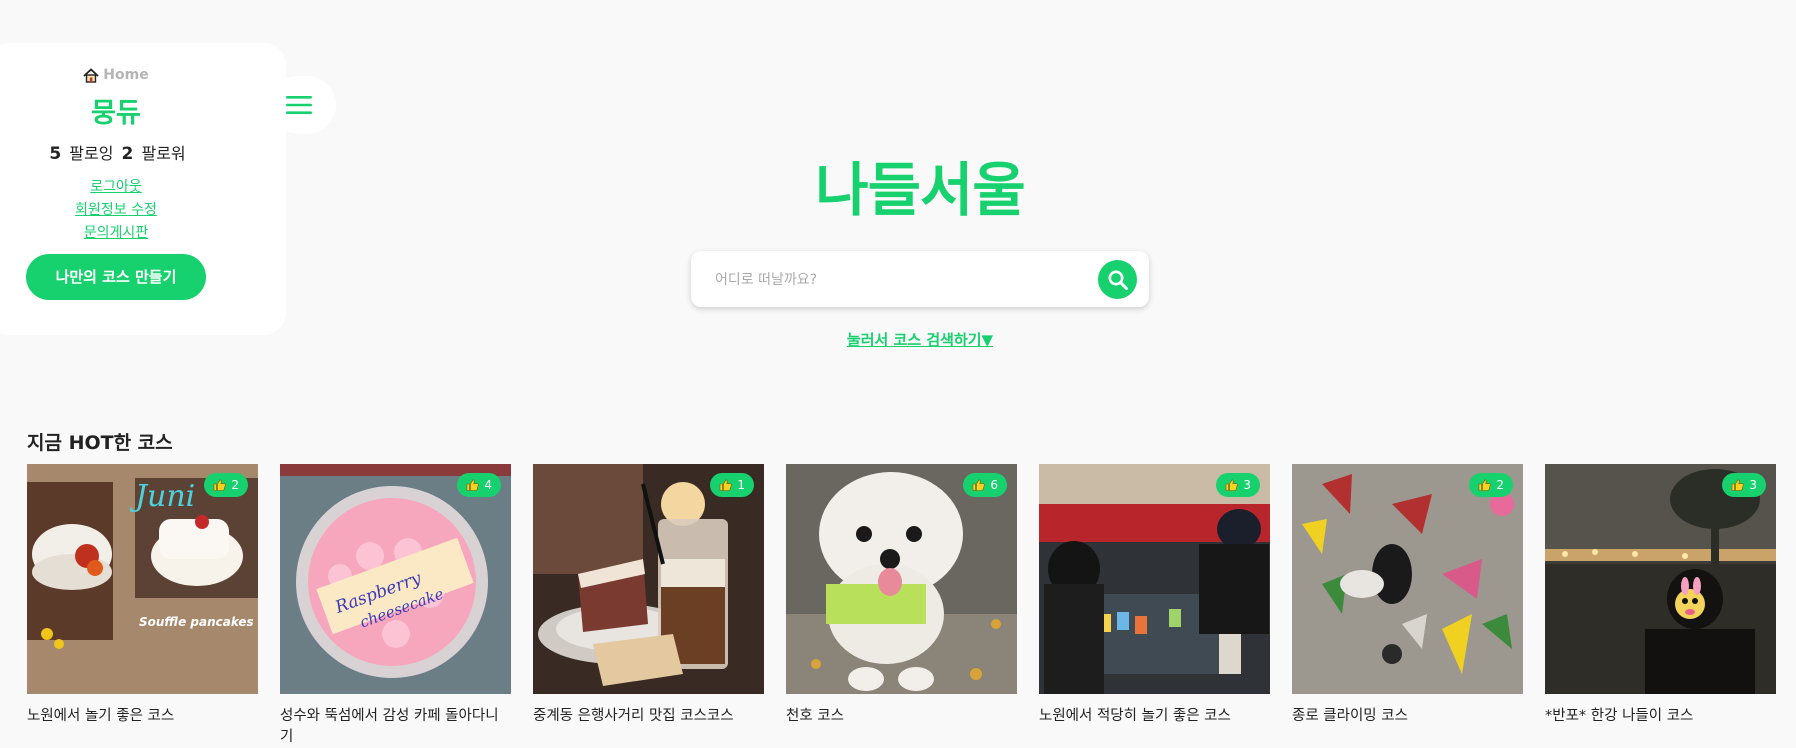 Image resolution: width=1796 pixels, height=748 pixels. Describe the element at coordinates (920, 190) in the screenshot. I see `site-title: 나들서울` at that location.